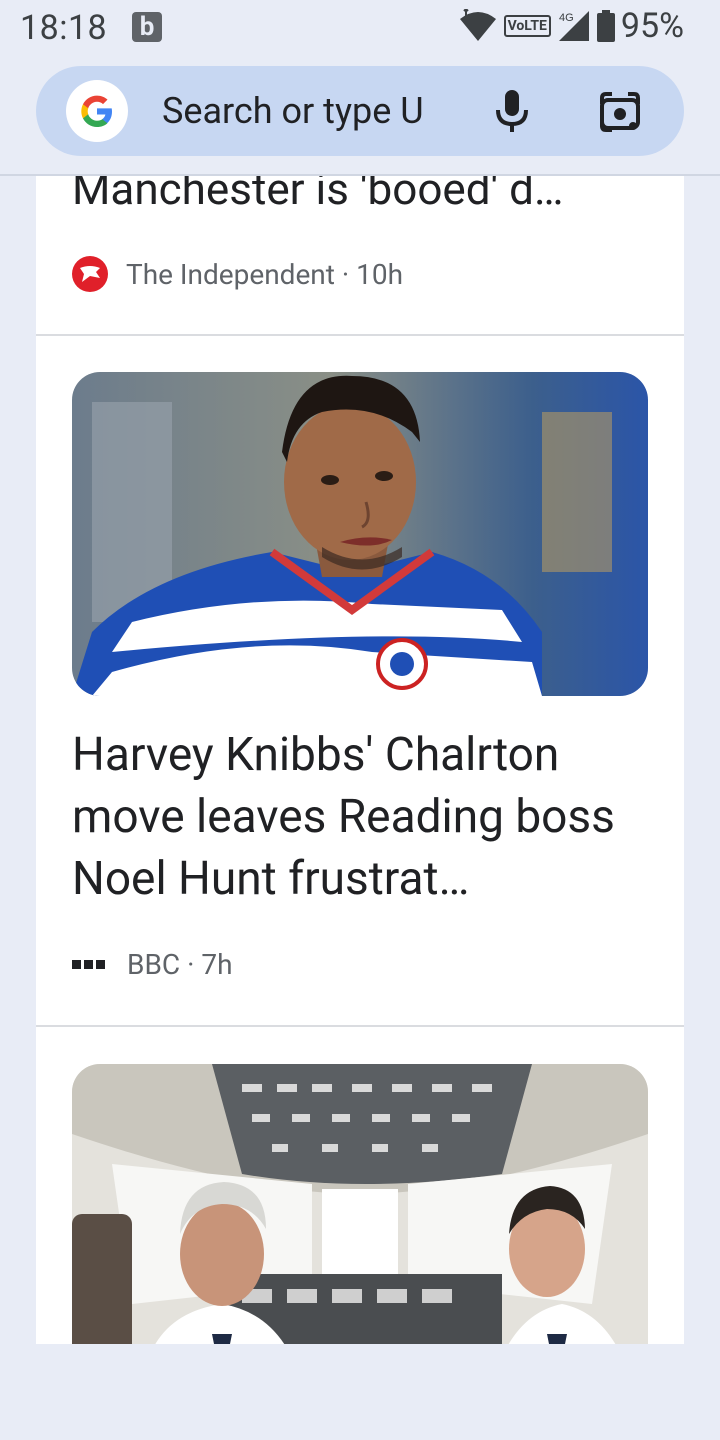 Image resolution: width=720 pixels, height=1440 pixels. I want to click on news-age: 7h, so click(217, 964).